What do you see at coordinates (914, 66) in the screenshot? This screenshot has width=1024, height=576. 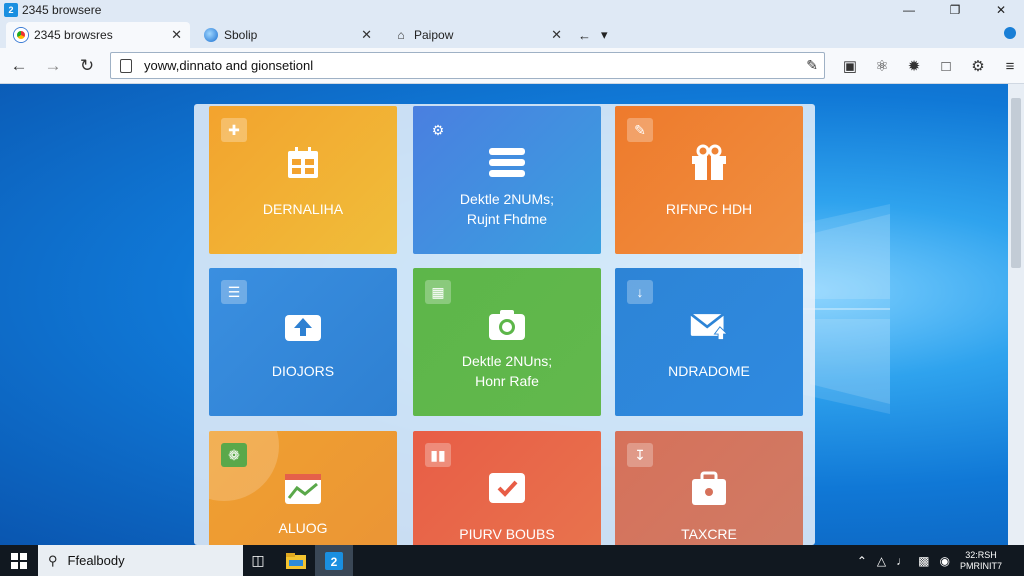 I see `puzzle-icon: ✹` at bounding box center [914, 66].